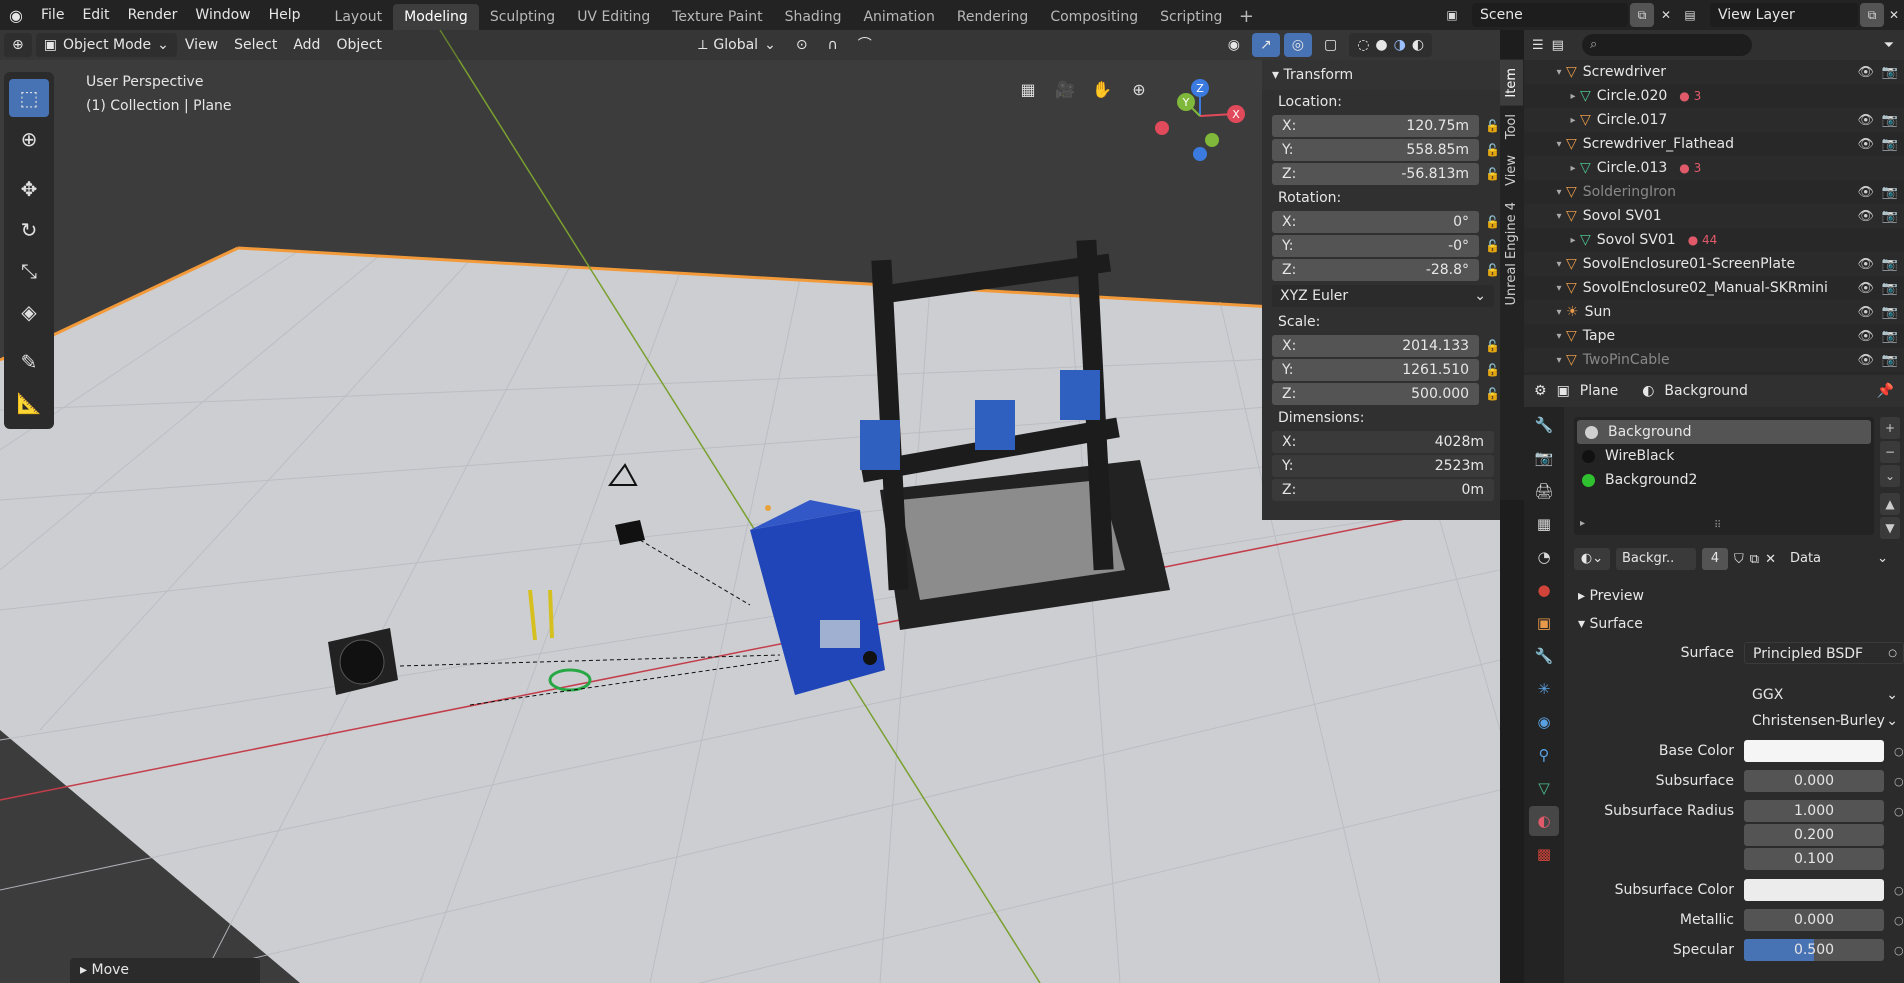  Describe the element at coordinates (306, 45) in the screenshot. I see `menu-add: Add` at that location.